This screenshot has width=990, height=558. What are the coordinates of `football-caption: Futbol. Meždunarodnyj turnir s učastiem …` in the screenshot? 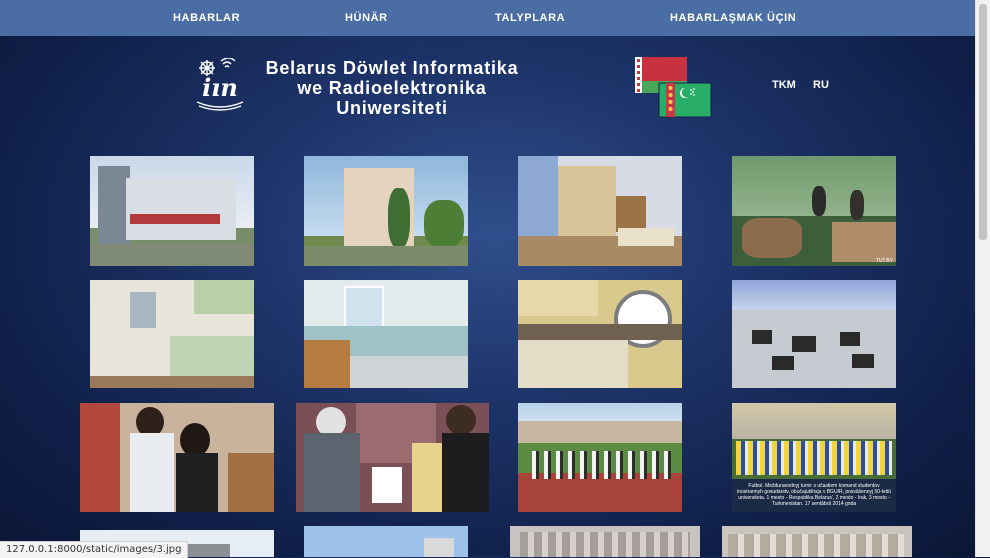 It's located at (814, 495).